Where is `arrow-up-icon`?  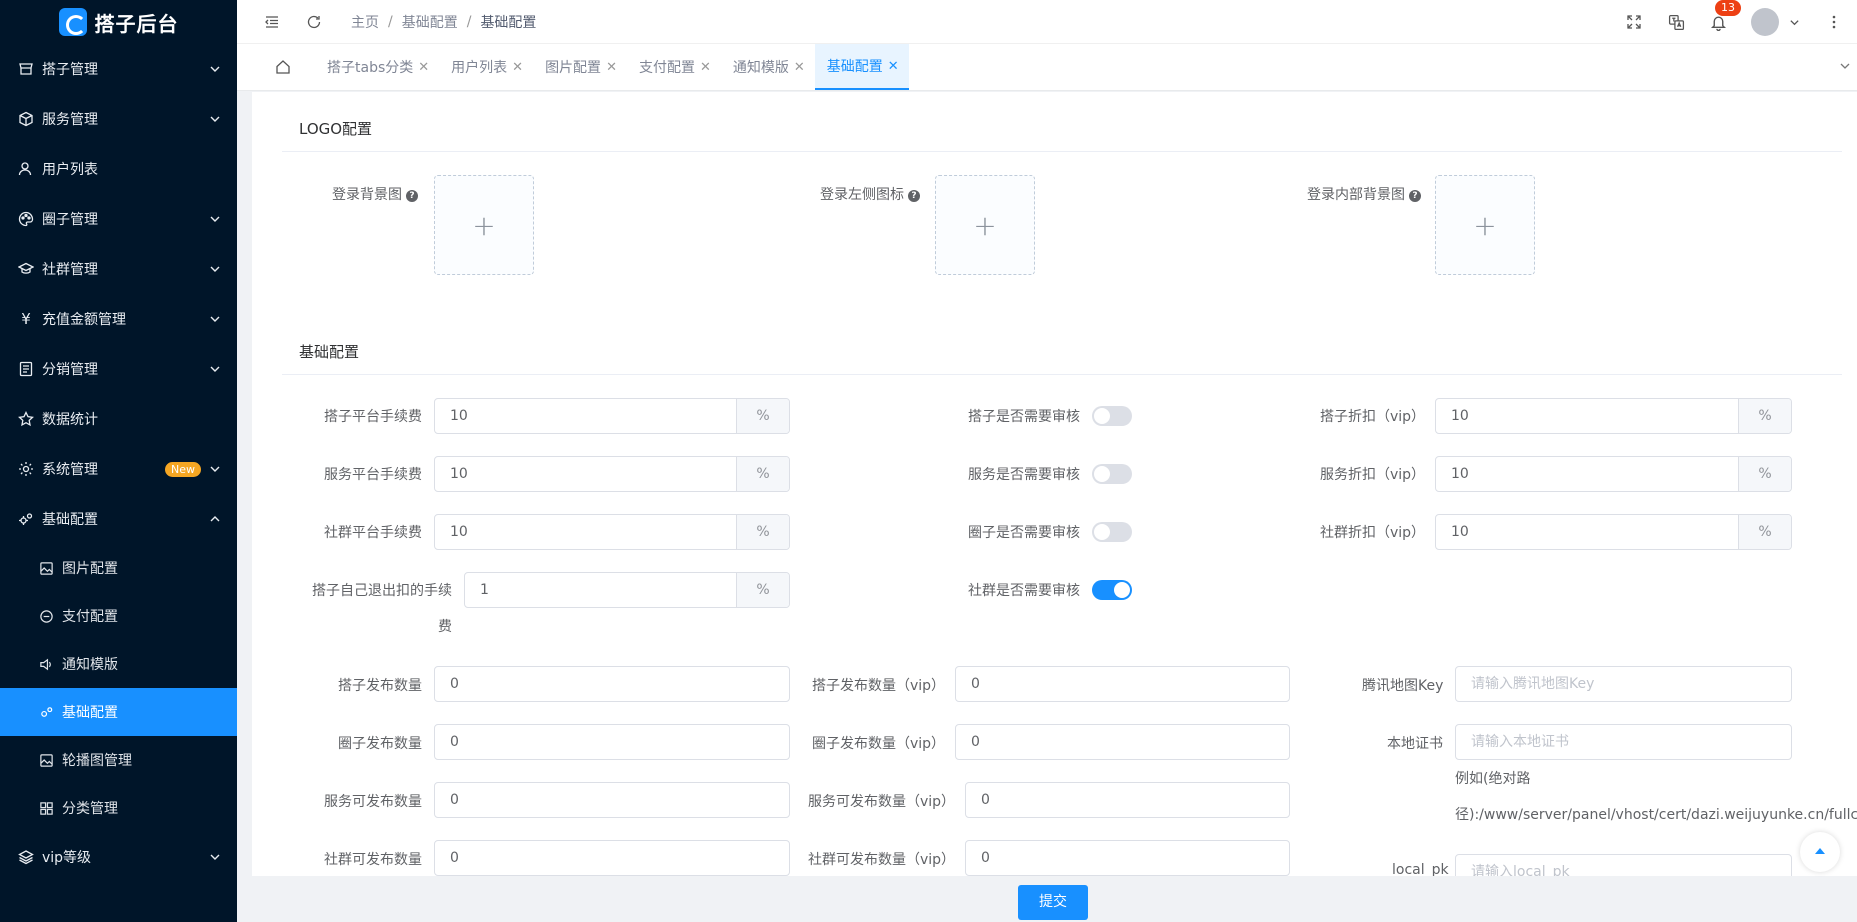
arrow-up-icon is located at coordinates (1820, 851).